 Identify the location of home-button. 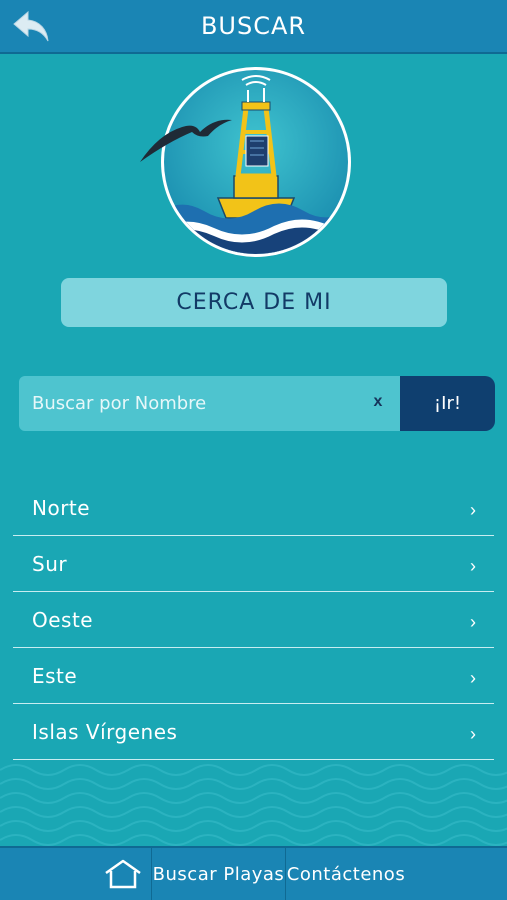
(76, 874).